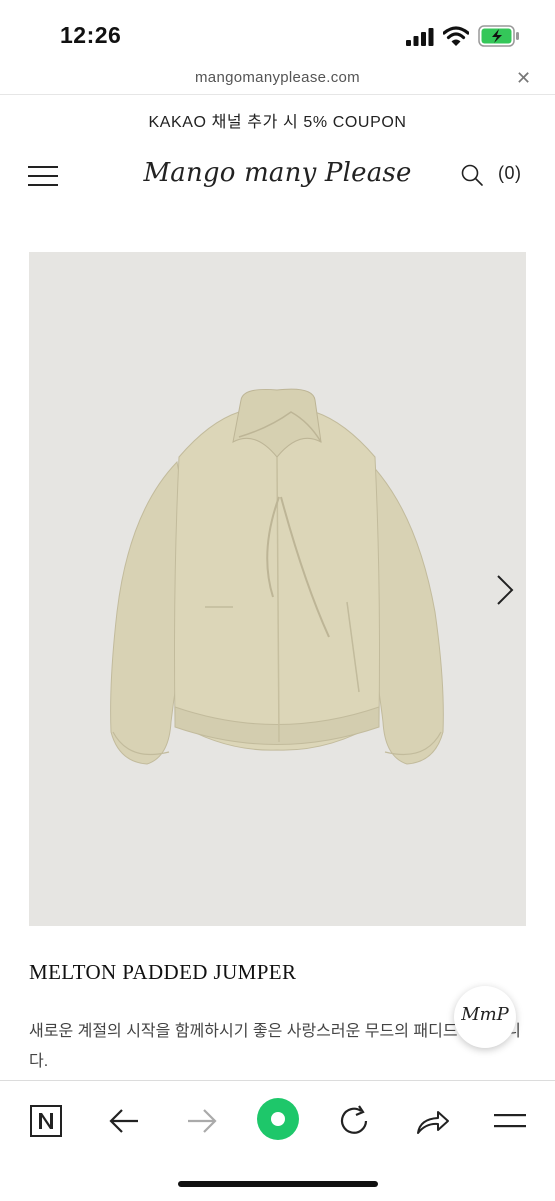 The height and width of the screenshot is (1201, 555). I want to click on menu-icon, so click(510, 1121).